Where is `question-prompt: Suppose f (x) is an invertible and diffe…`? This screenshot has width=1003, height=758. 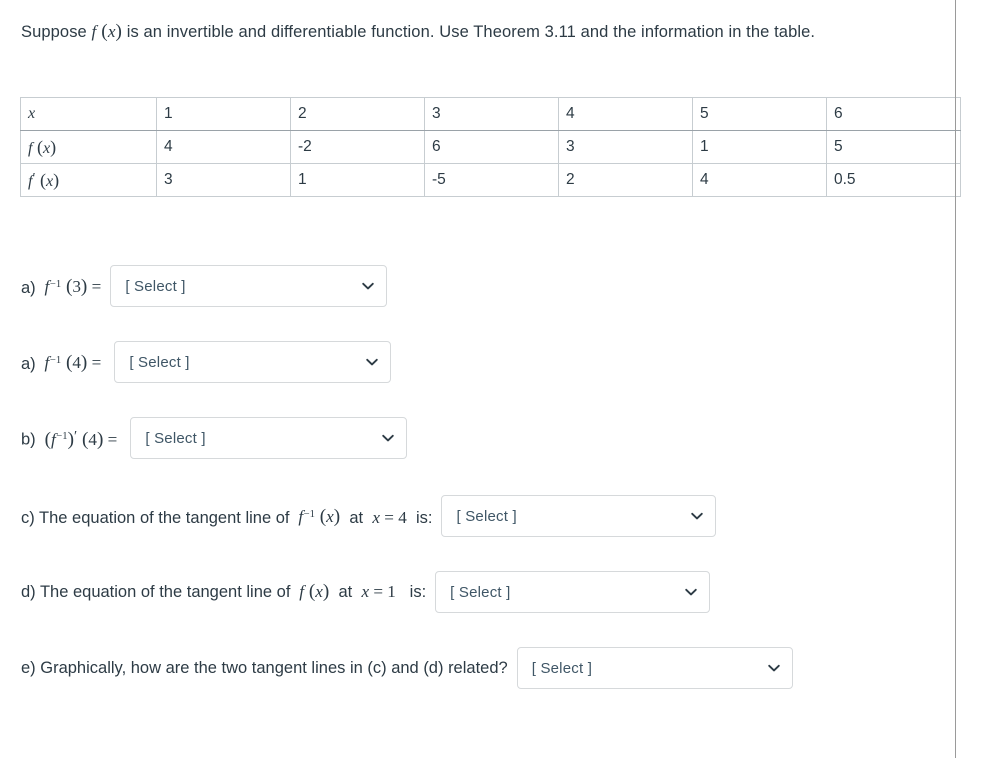
question-prompt: Suppose f (x) is an invertible and diffe… is located at coordinates (476, 32).